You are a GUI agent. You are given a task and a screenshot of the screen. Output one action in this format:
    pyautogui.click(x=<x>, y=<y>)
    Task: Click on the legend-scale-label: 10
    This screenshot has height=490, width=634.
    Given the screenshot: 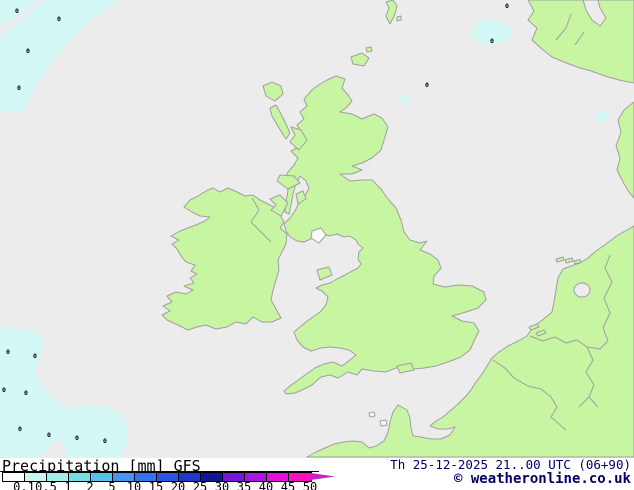 What is the action you would take?
    pyautogui.click(x=134, y=485)
    